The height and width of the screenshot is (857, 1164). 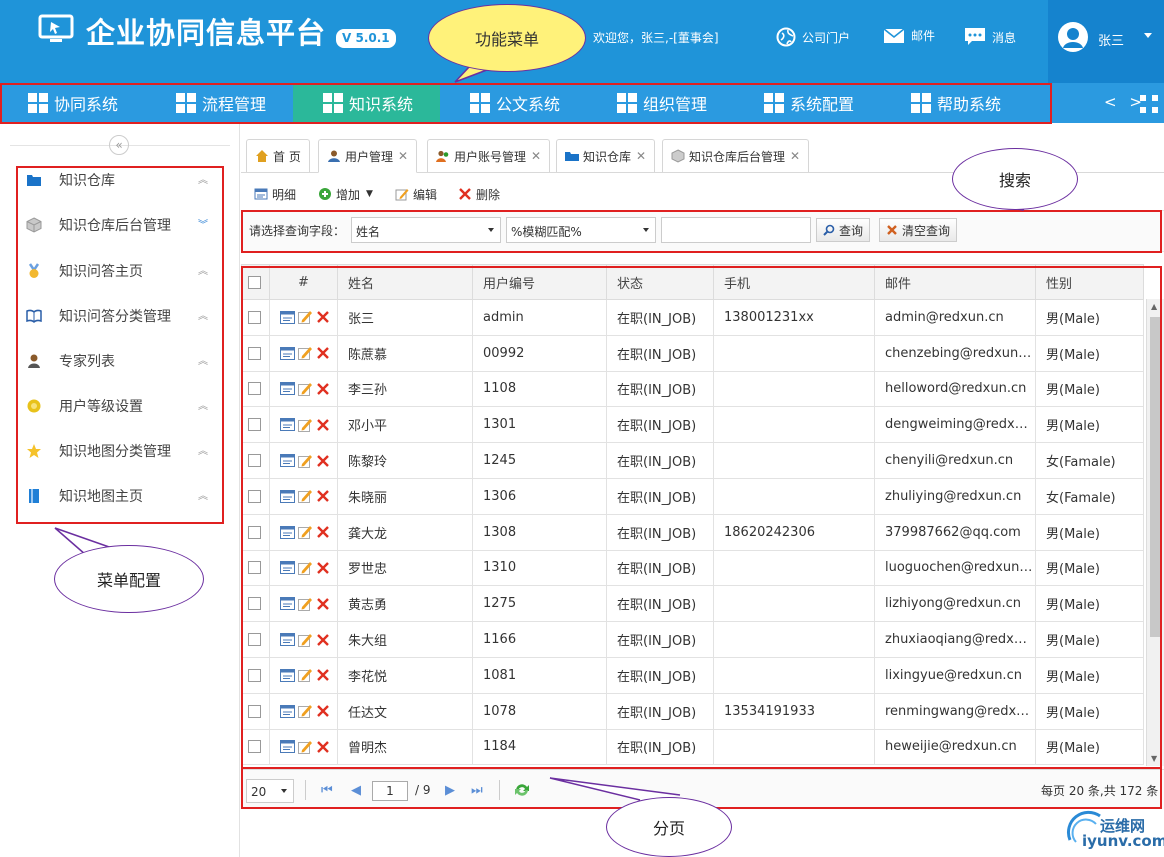 What do you see at coordinates (1123, 841) in the screenshot?
I see `watermark-url: iyunv.com` at bounding box center [1123, 841].